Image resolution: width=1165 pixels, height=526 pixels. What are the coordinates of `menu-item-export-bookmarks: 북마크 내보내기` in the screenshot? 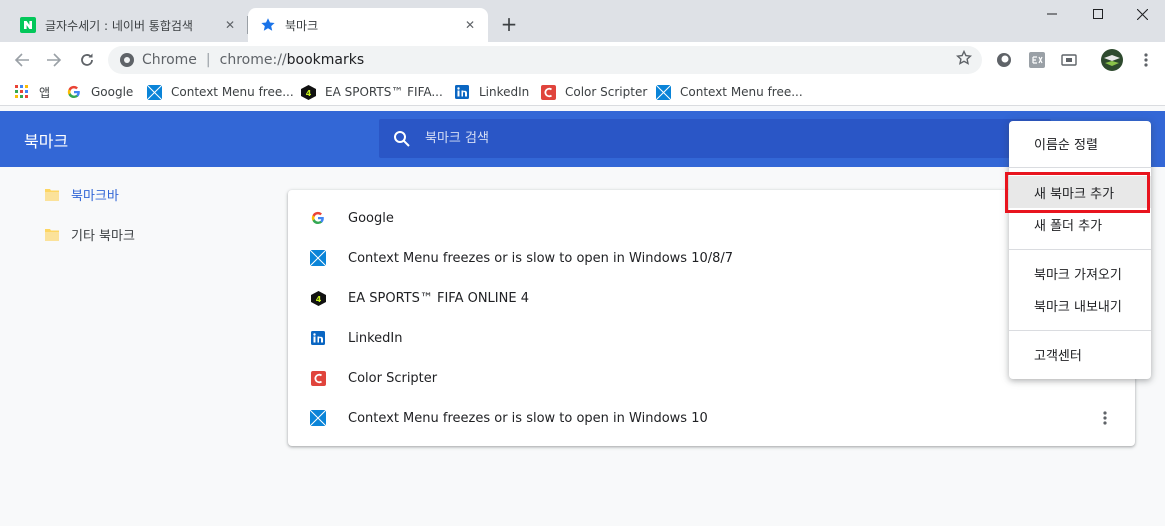 It's located at (1080, 305).